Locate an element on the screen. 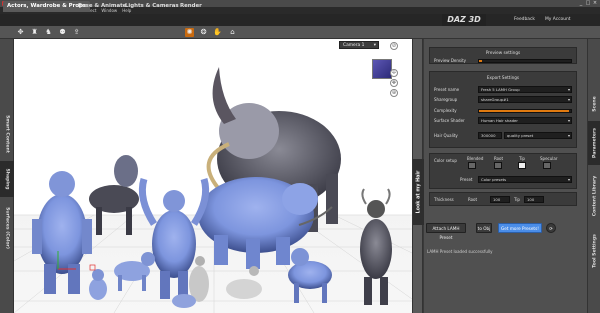 The image size is (600, 313). zoom-icon: ⊕ is located at coordinates (394, 93).